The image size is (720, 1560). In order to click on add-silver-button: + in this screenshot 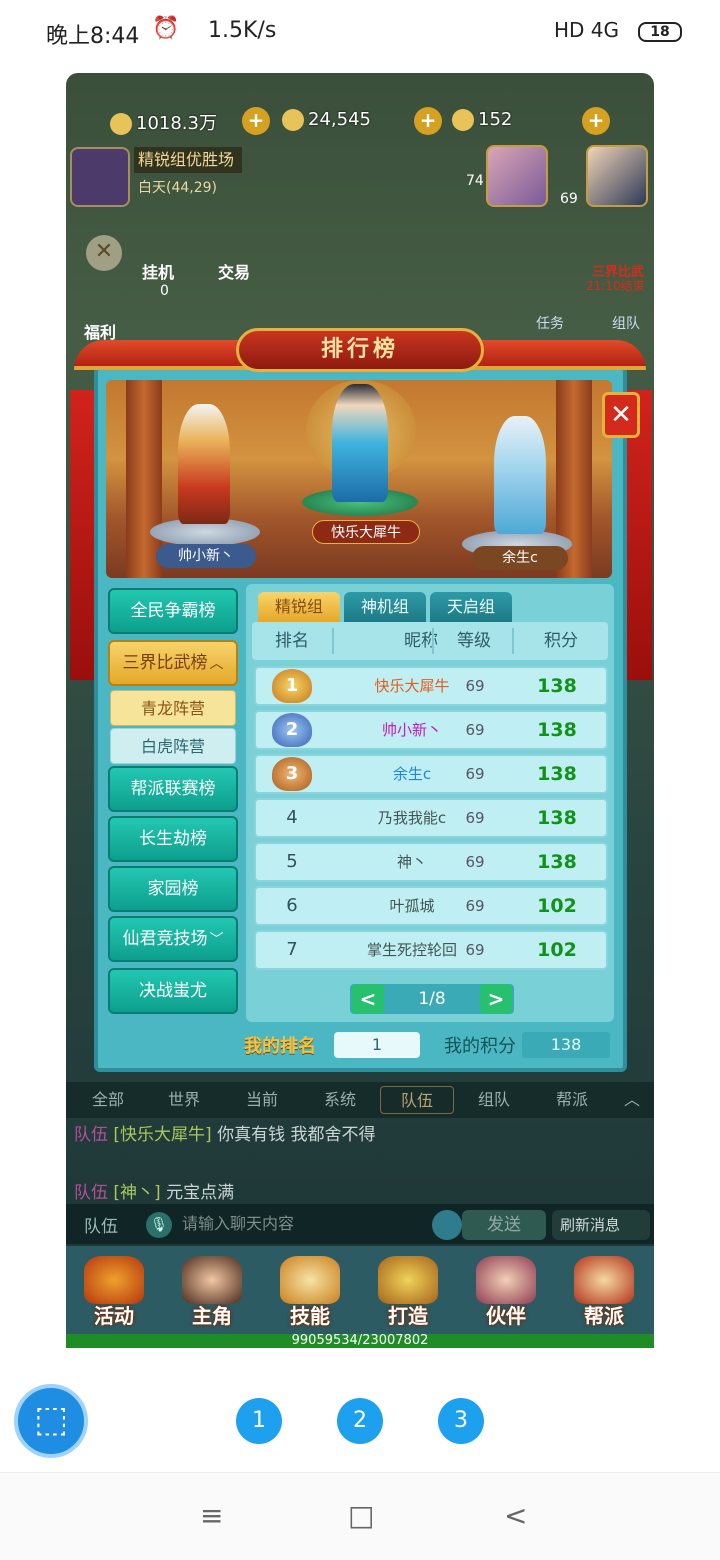, I will do `click(256, 121)`.